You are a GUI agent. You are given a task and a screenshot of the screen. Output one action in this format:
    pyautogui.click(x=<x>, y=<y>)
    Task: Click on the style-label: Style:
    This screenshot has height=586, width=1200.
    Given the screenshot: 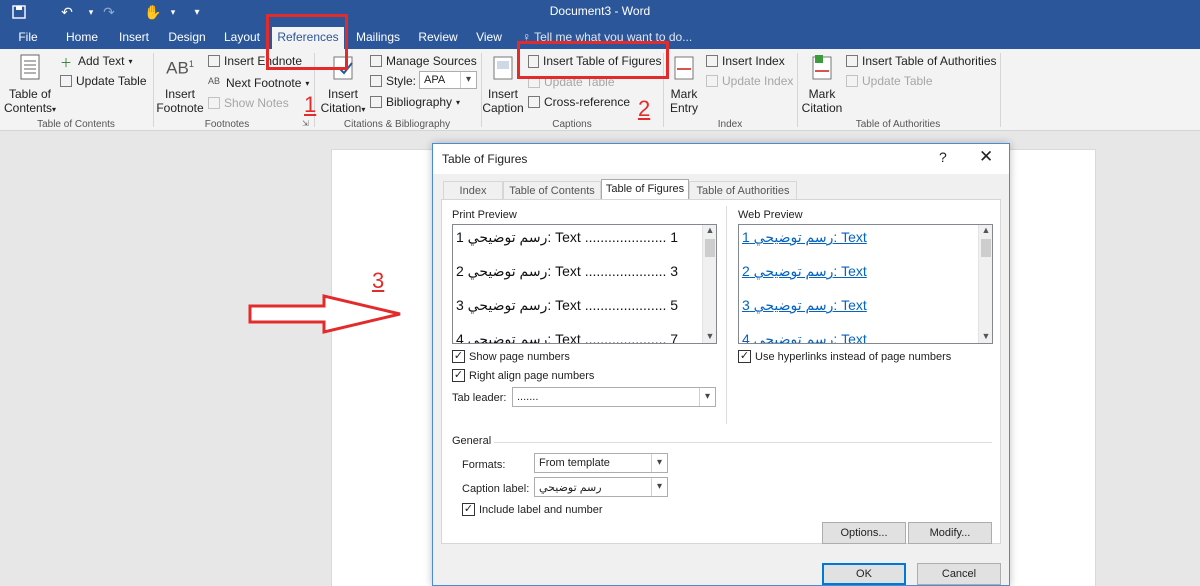 What is the action you would take?
    pyautogui.click(x=401, y=81)
    